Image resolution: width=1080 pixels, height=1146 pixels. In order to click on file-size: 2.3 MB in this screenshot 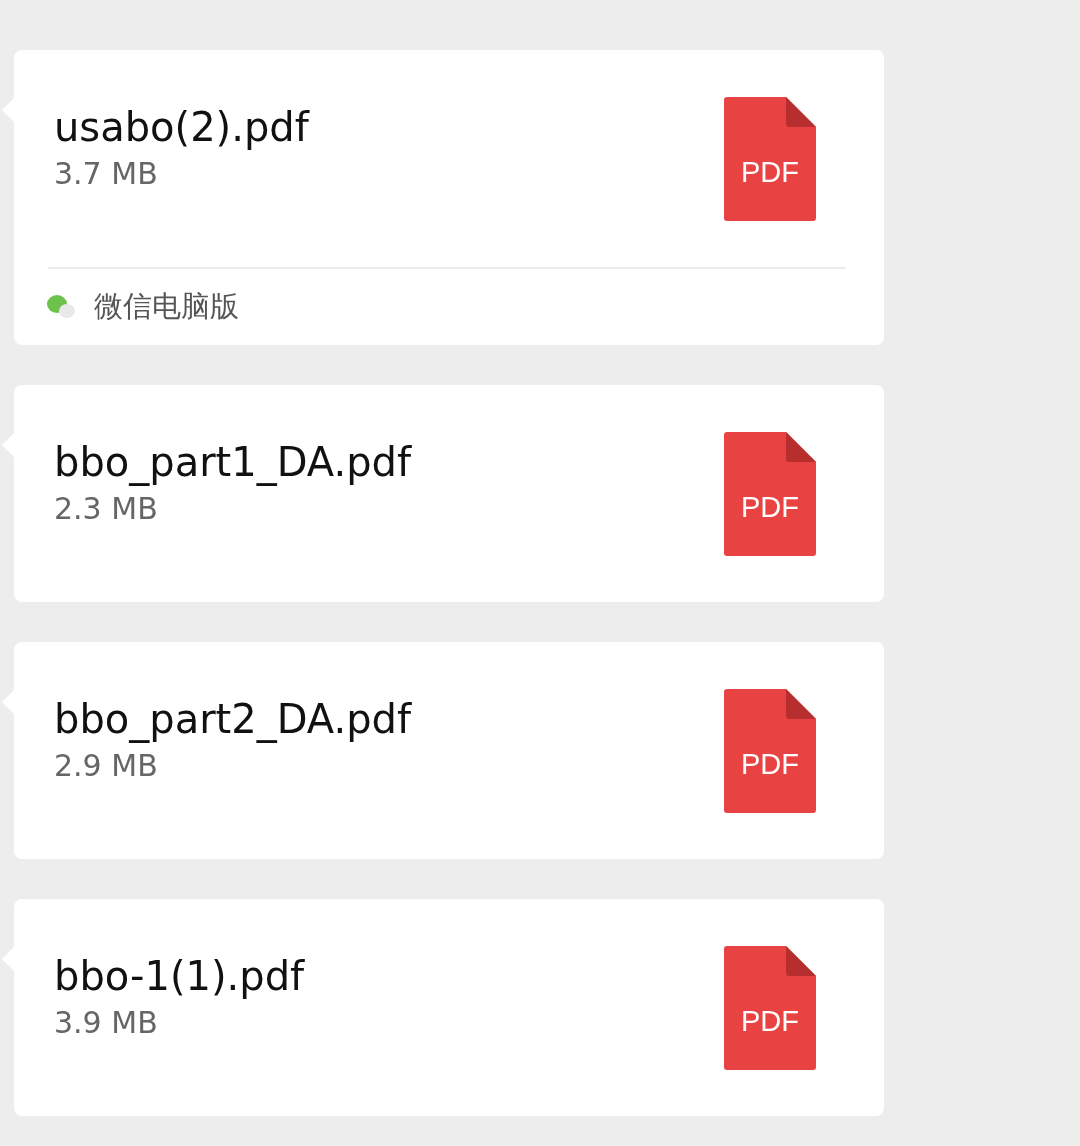, I will do `click(106, 509)`.